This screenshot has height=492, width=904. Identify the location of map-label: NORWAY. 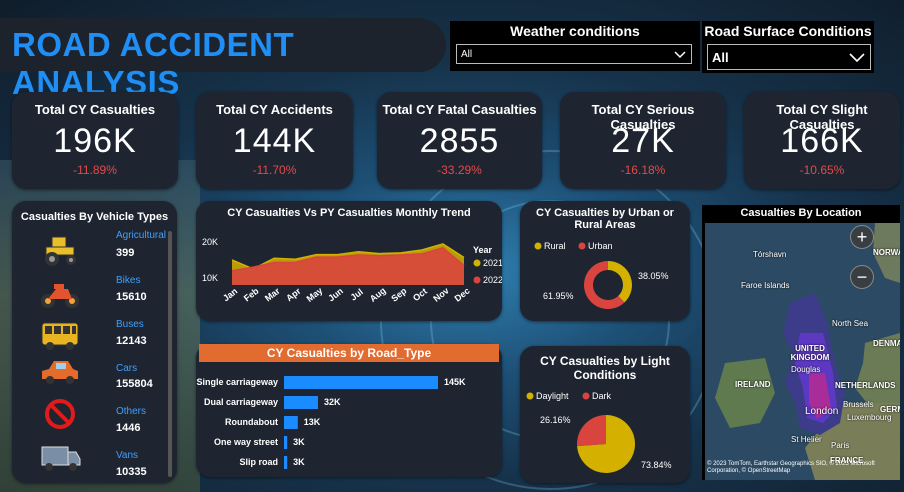
(886, 252).